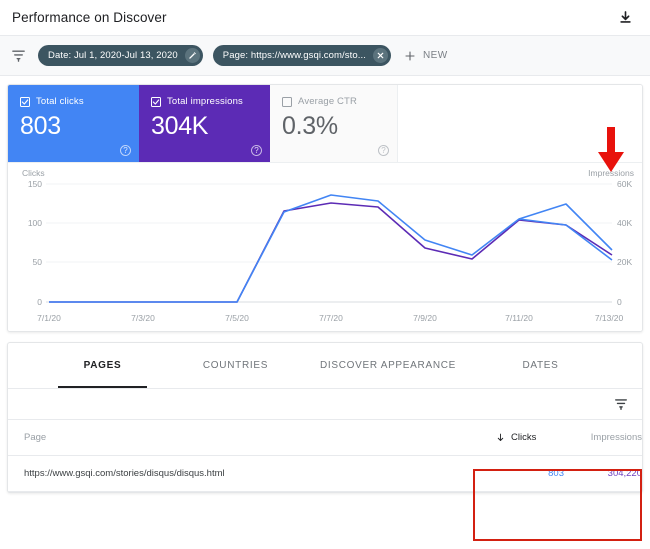 Image resolution: width=650 pixels, height=549 pixels. I want to click on svg-text: 7/13/20, so click(609, 318).